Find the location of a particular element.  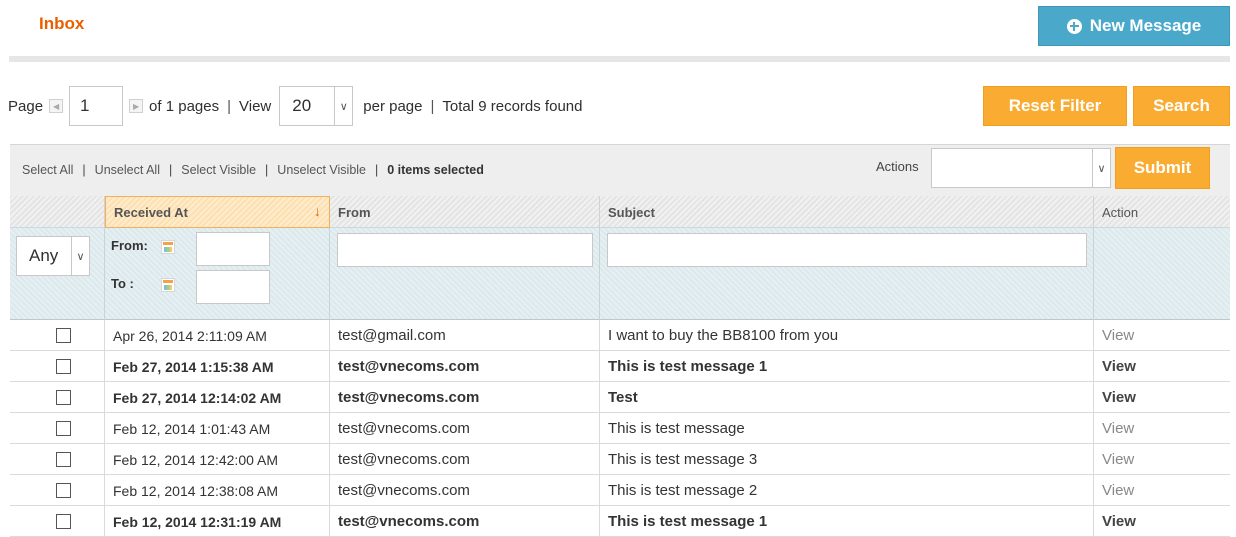

received-at-cell-text: Feb 12, 2014 1:01:43 AM is located at coordinates (192, 428).